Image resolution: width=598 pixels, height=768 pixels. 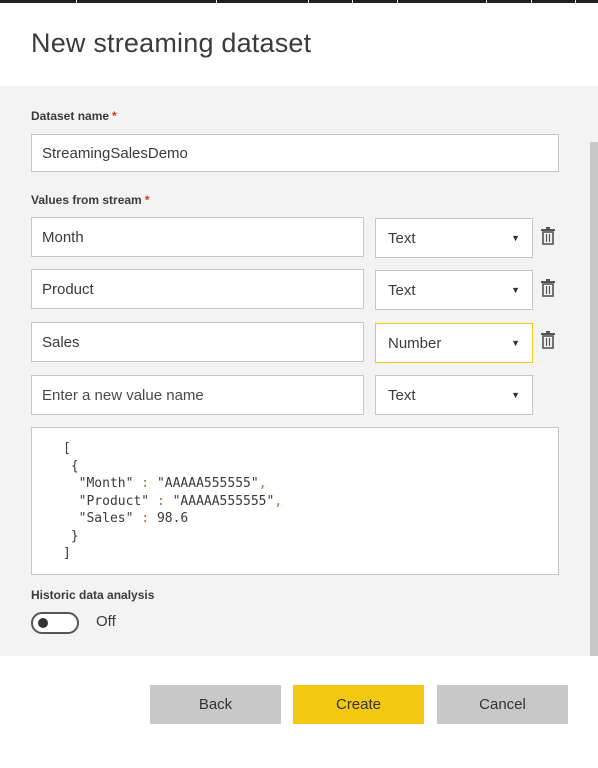 I want to click on cancel-button: Cancel, so click(x=502, y=704).